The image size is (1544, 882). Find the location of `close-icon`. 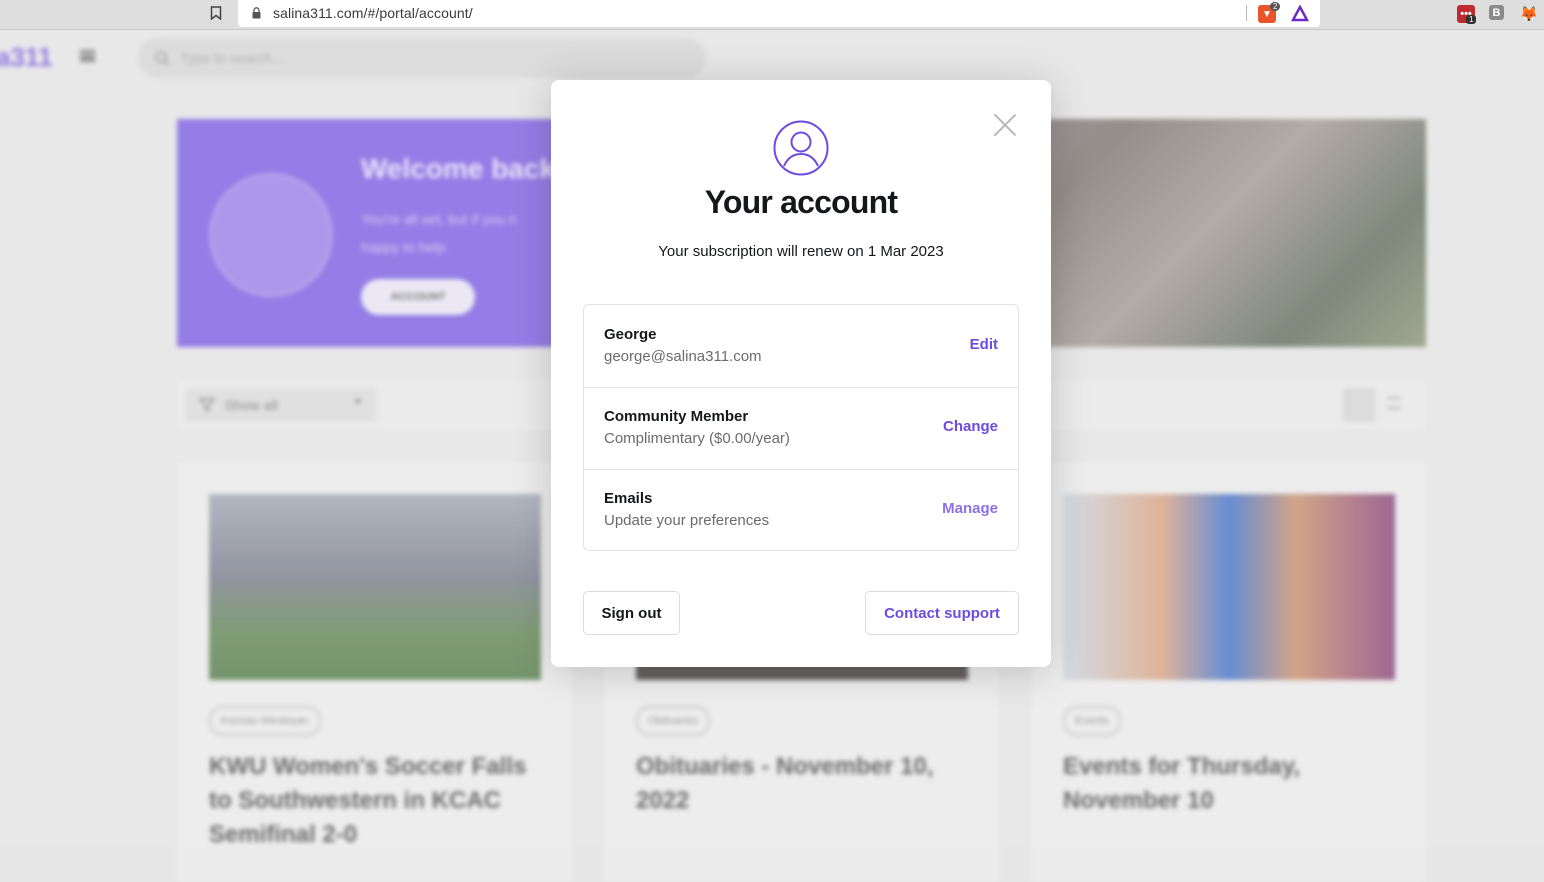

close-icon is located at coordinates (1005, 126).